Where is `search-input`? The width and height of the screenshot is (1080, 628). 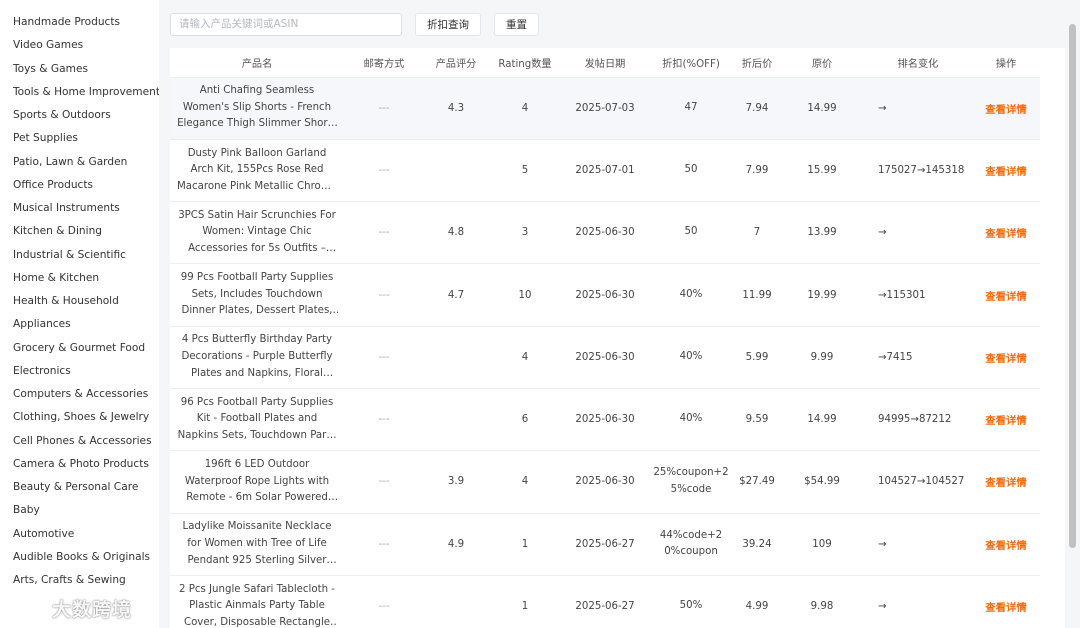
search-input is located at coordinates (286, 24).